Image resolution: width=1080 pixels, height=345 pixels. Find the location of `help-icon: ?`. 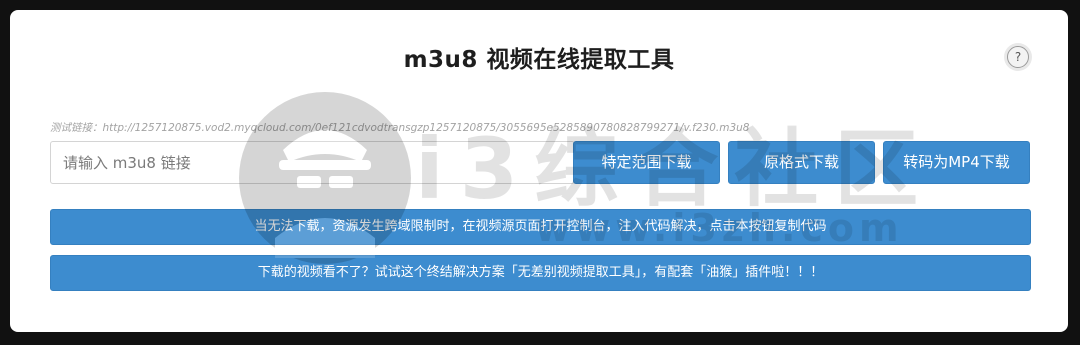

help-icon: ? is located at coordinates (1018, 57).